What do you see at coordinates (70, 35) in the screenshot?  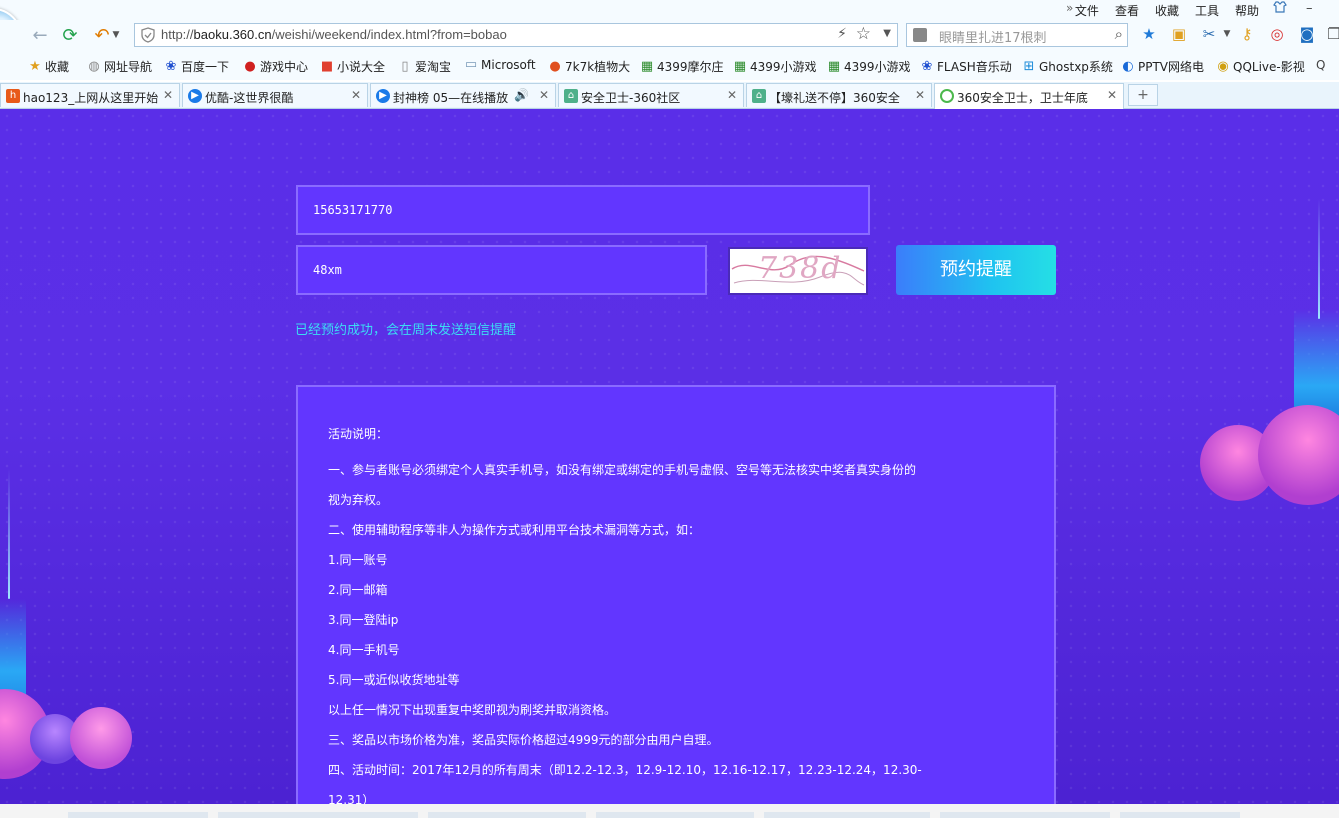 I see `refresh-icon: ⟳` at bounding box center [70, 35].